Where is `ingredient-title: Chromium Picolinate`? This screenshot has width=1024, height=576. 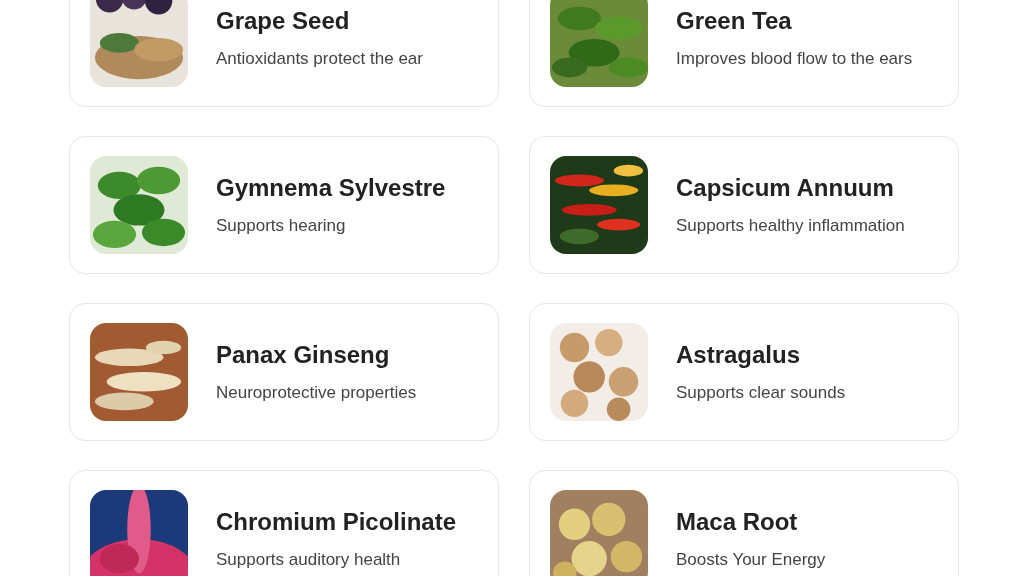
ingredient-title: Chromium Picolinate is located at coordinates (336, 522).